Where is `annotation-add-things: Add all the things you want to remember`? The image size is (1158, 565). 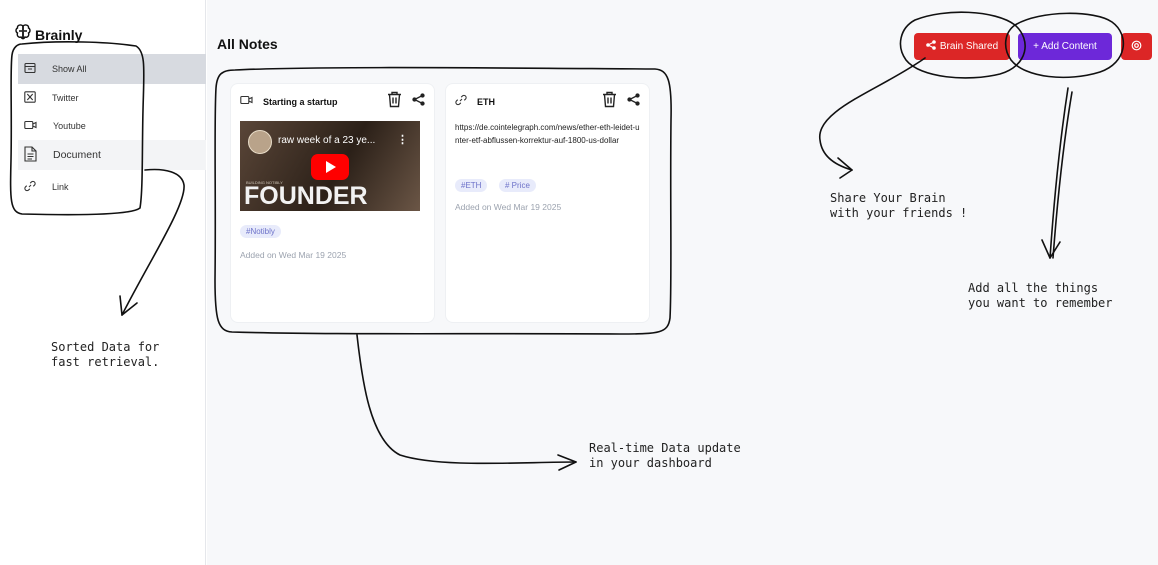
annotation-add-things: Add all the things you want to remember is located at coordinates (1040, 295).